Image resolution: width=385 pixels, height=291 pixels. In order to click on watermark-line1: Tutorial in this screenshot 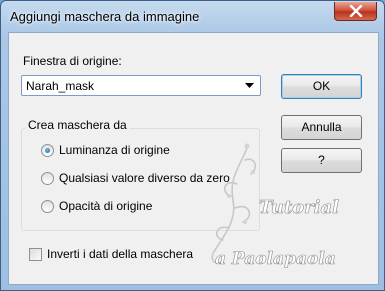, I will do `click(299, 207)`.